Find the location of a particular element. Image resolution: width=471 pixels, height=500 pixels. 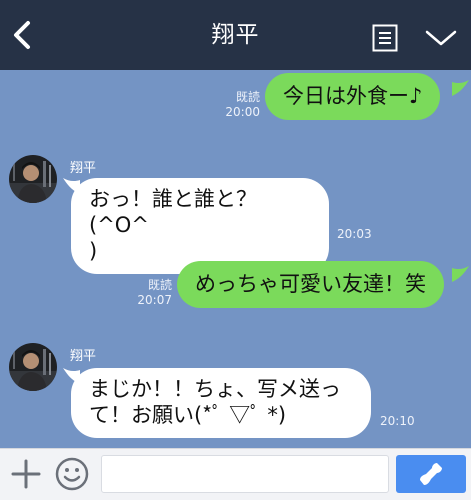

incoming-message-bubble: まじか！！ちょ、写メ送っ て！お願い(*ﾟ ▽ﾟ *) is located at coordinates (221, 403).